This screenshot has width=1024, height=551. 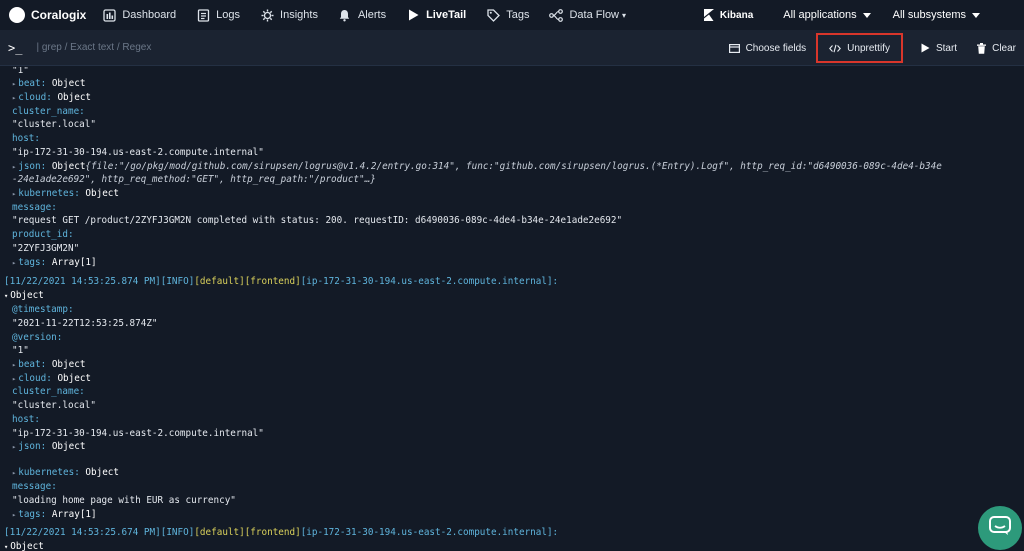 I want to click on log-value: "2ZYFJ3GM2N", so click(x=46, y=248).